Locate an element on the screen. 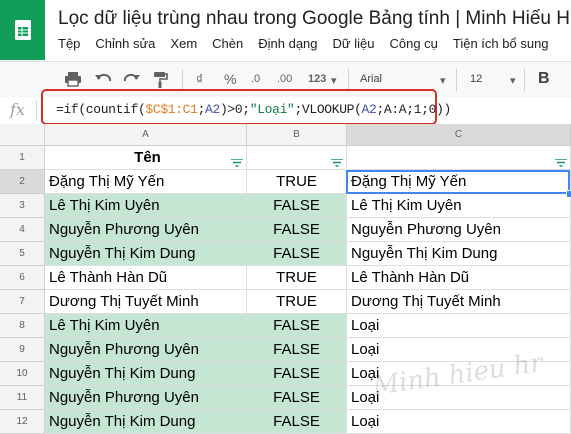  formula-text-part: ; is located at coordinates (201, 109).